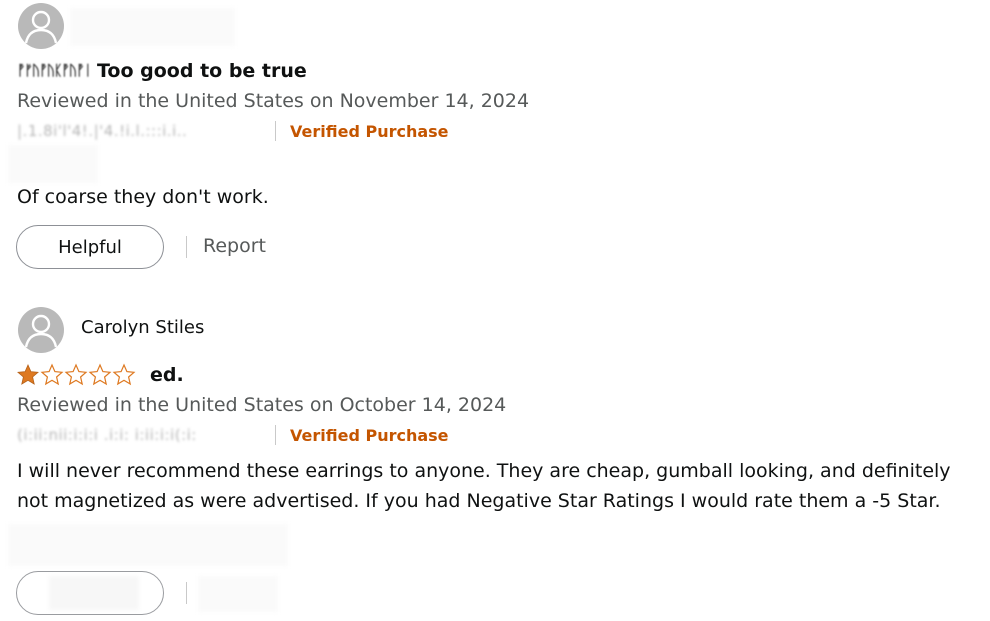 Image resolution: width=990 pixels, height=621 pixels. I want to click on helpful-button, so click(90, 593).